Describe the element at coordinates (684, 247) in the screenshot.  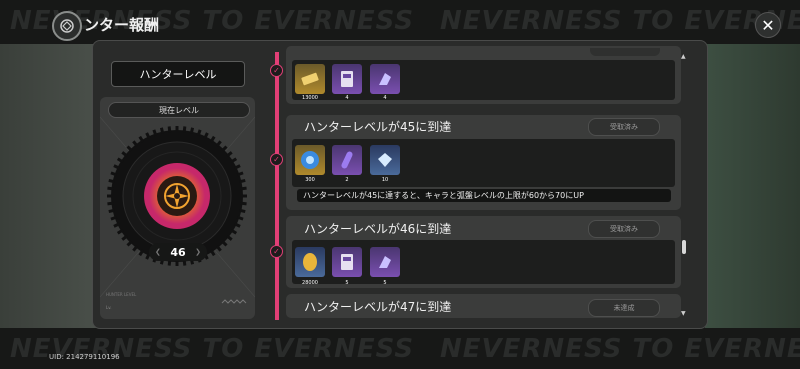
I see `scrollbar-thumb` at that location.